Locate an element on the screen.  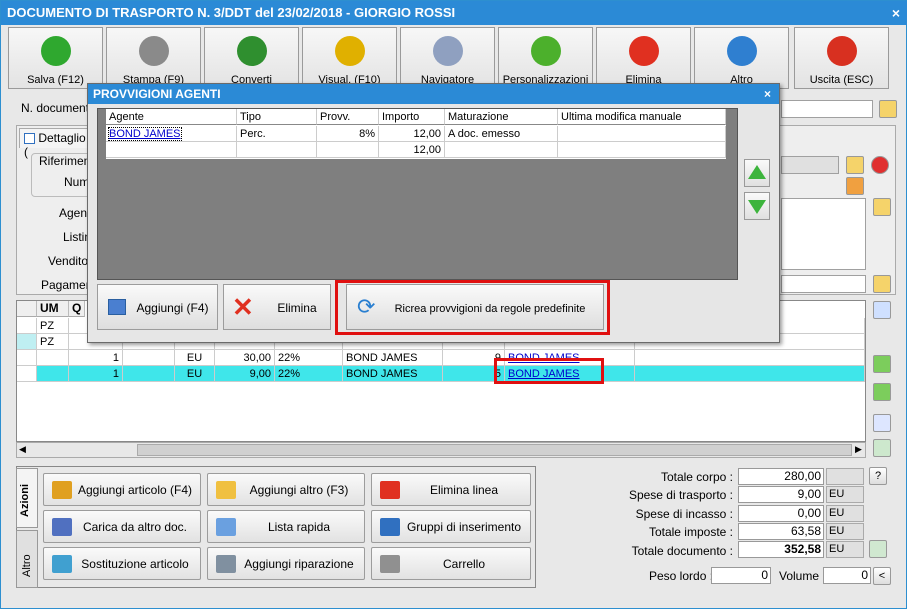
action-delete-x-button: Elimina linea is located at coordinates (451, 489).